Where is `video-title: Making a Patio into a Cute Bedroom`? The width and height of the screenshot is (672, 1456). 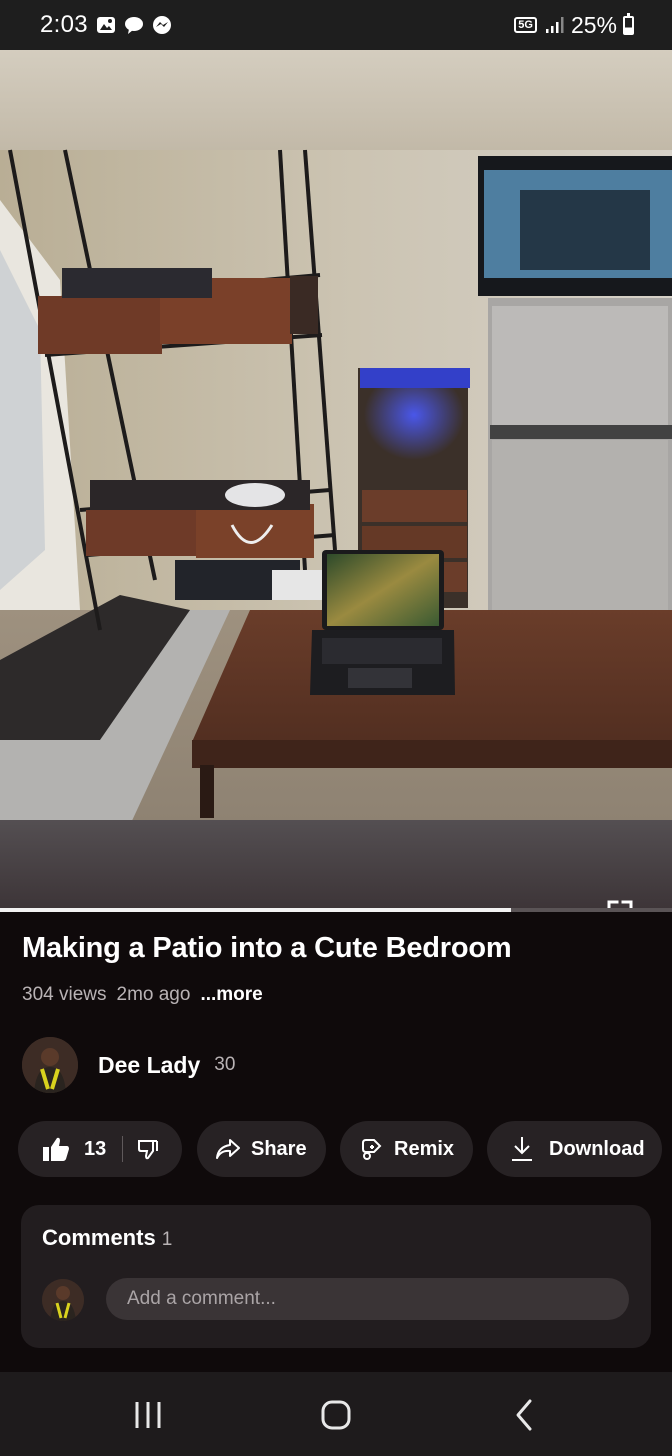 video-title: Making a Patio into a Cute Bedroom is located at coordinates (267, 948).